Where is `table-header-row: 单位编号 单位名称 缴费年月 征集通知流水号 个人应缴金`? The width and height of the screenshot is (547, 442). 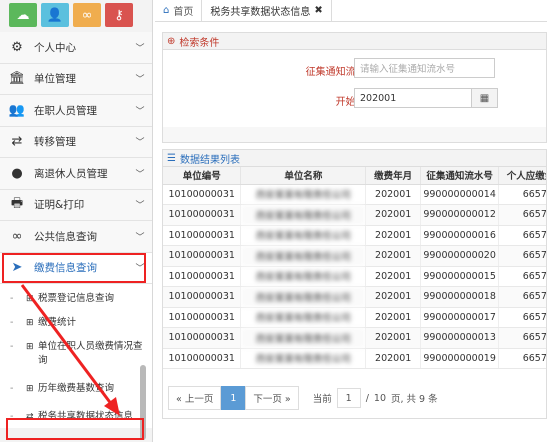
table-header-row: 单位编号 单位名称 缴费年月 征集通知流水号 个人应缴金 is located at coordinates (354, 176).